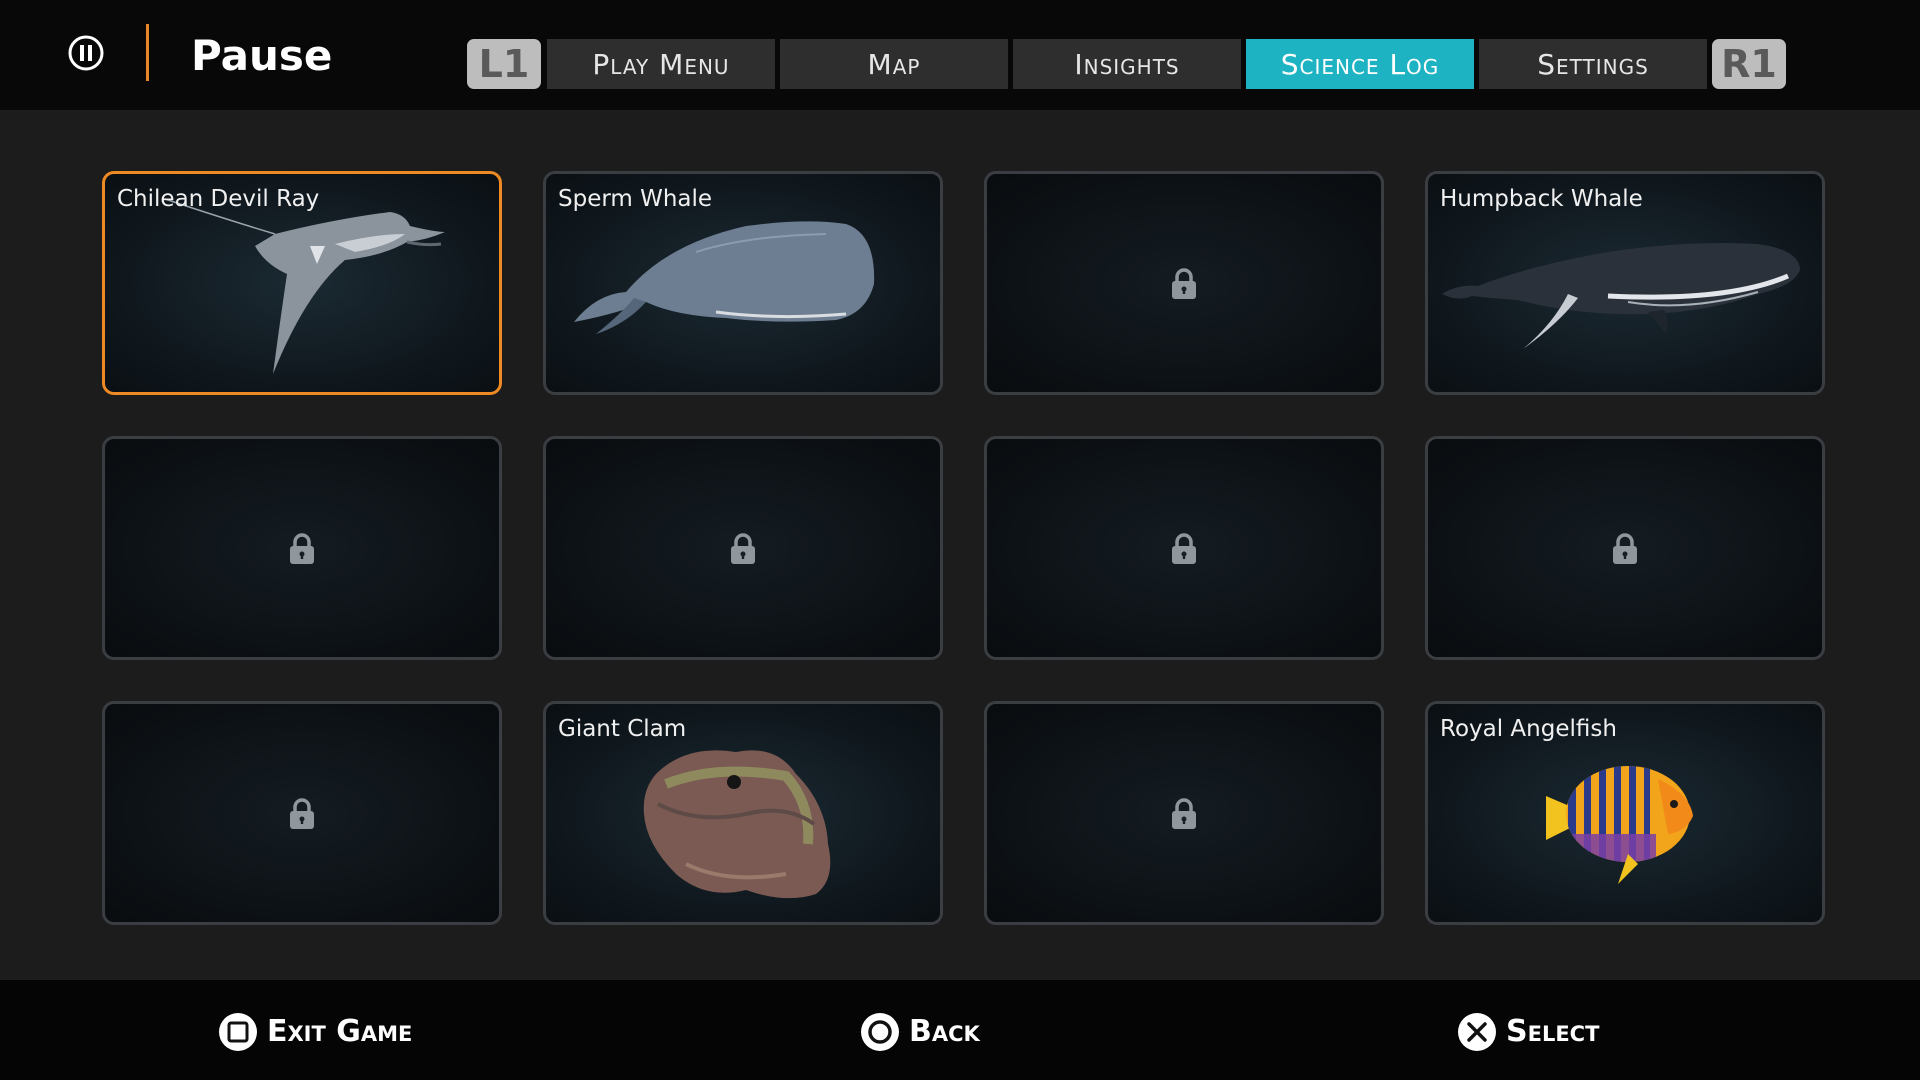 Image resolution: width=1920 pixels, height=1080 pixels. I want to click on back-label: Back, so click(944, 1031).